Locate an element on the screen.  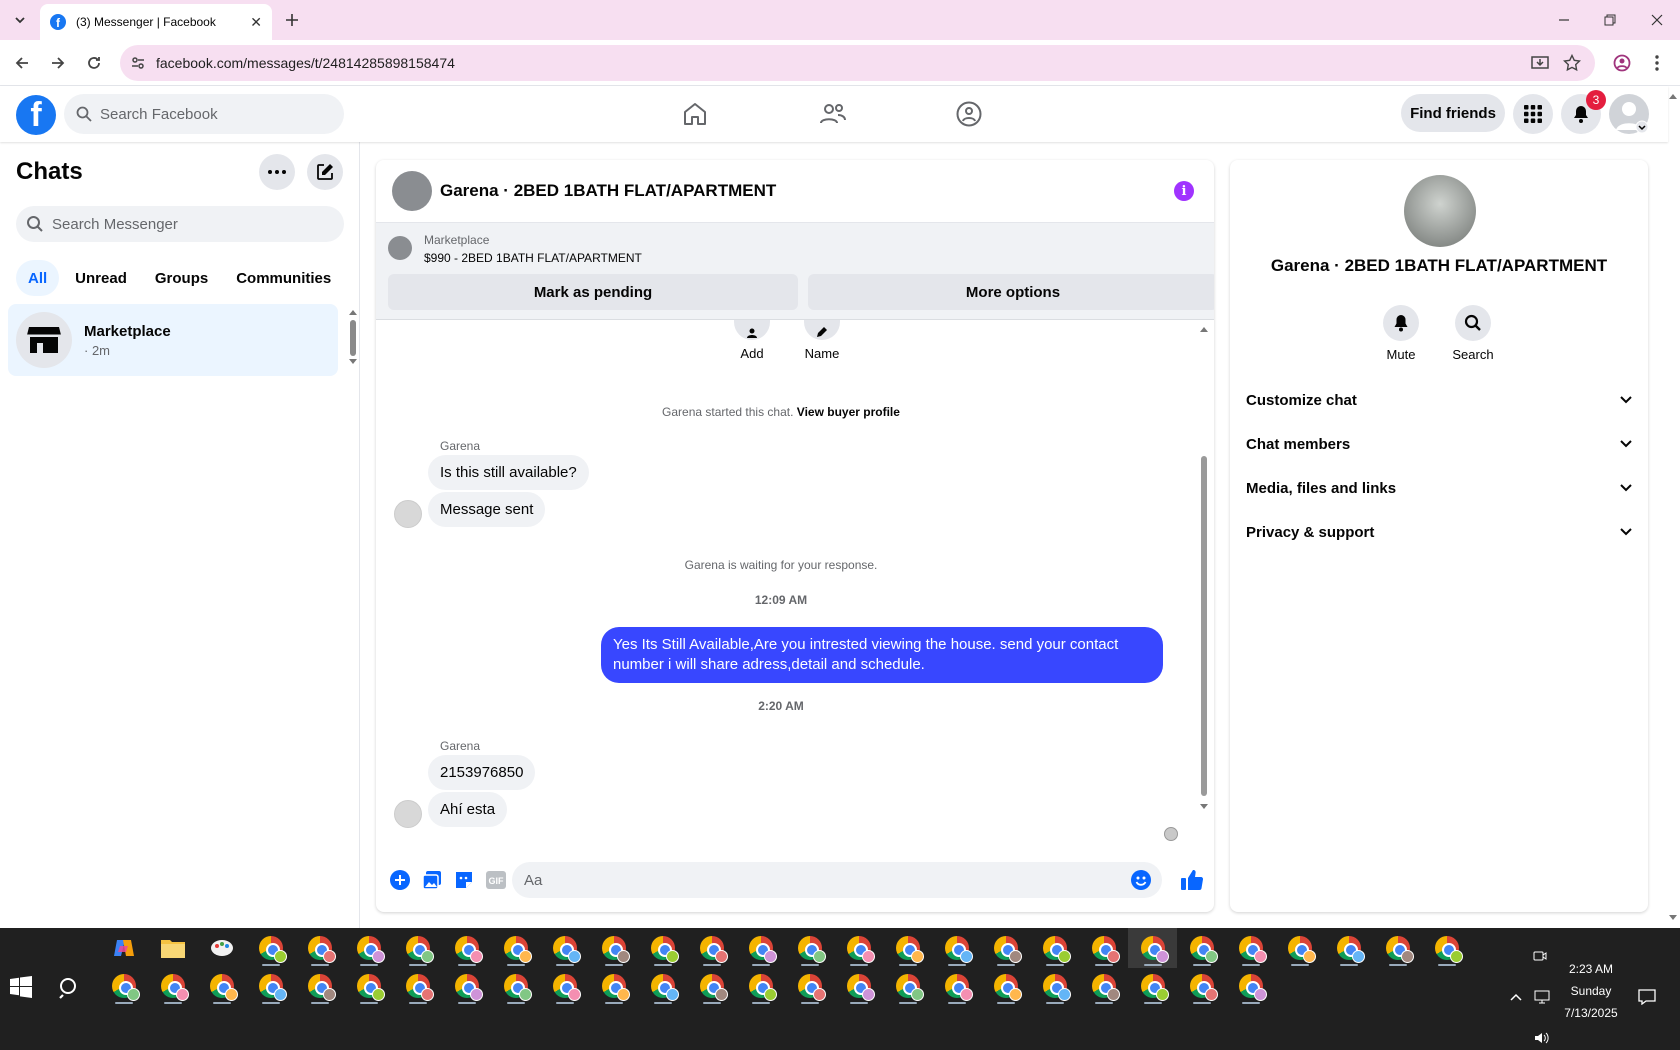
site-info-icon is located at coordinates (138, 63).